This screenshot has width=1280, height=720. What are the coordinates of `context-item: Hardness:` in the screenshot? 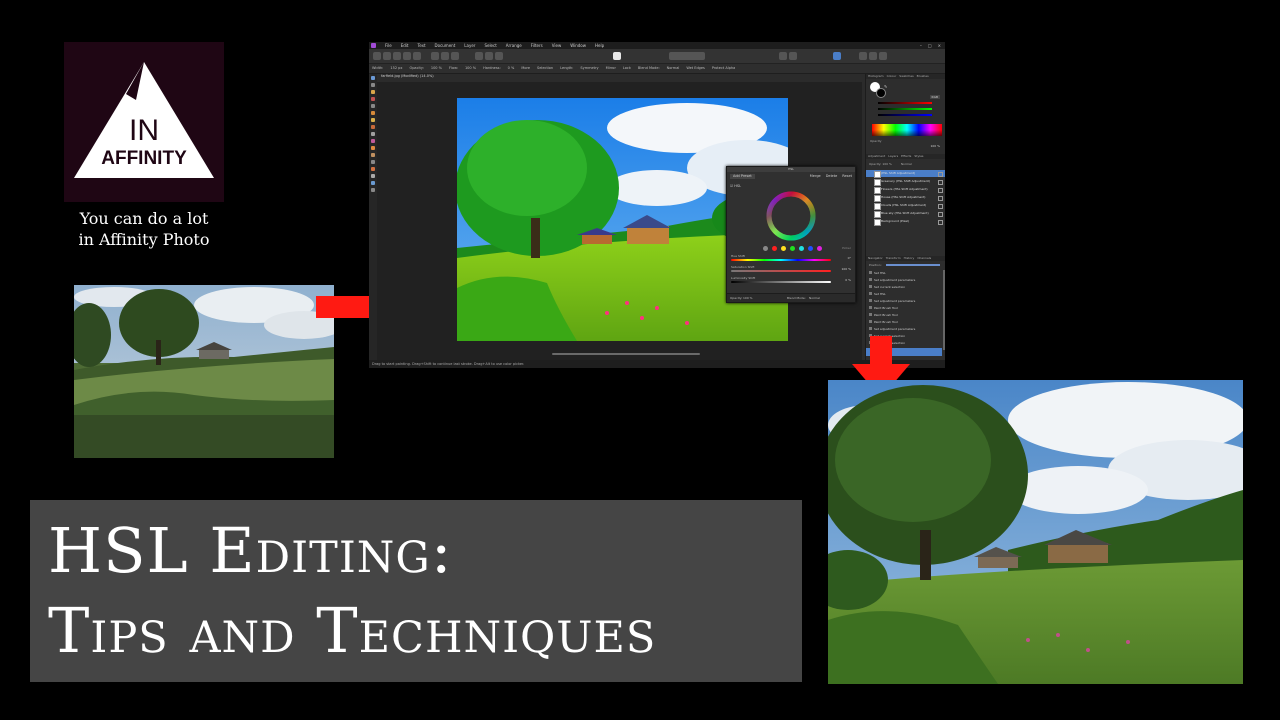 It's located at (492, 68).